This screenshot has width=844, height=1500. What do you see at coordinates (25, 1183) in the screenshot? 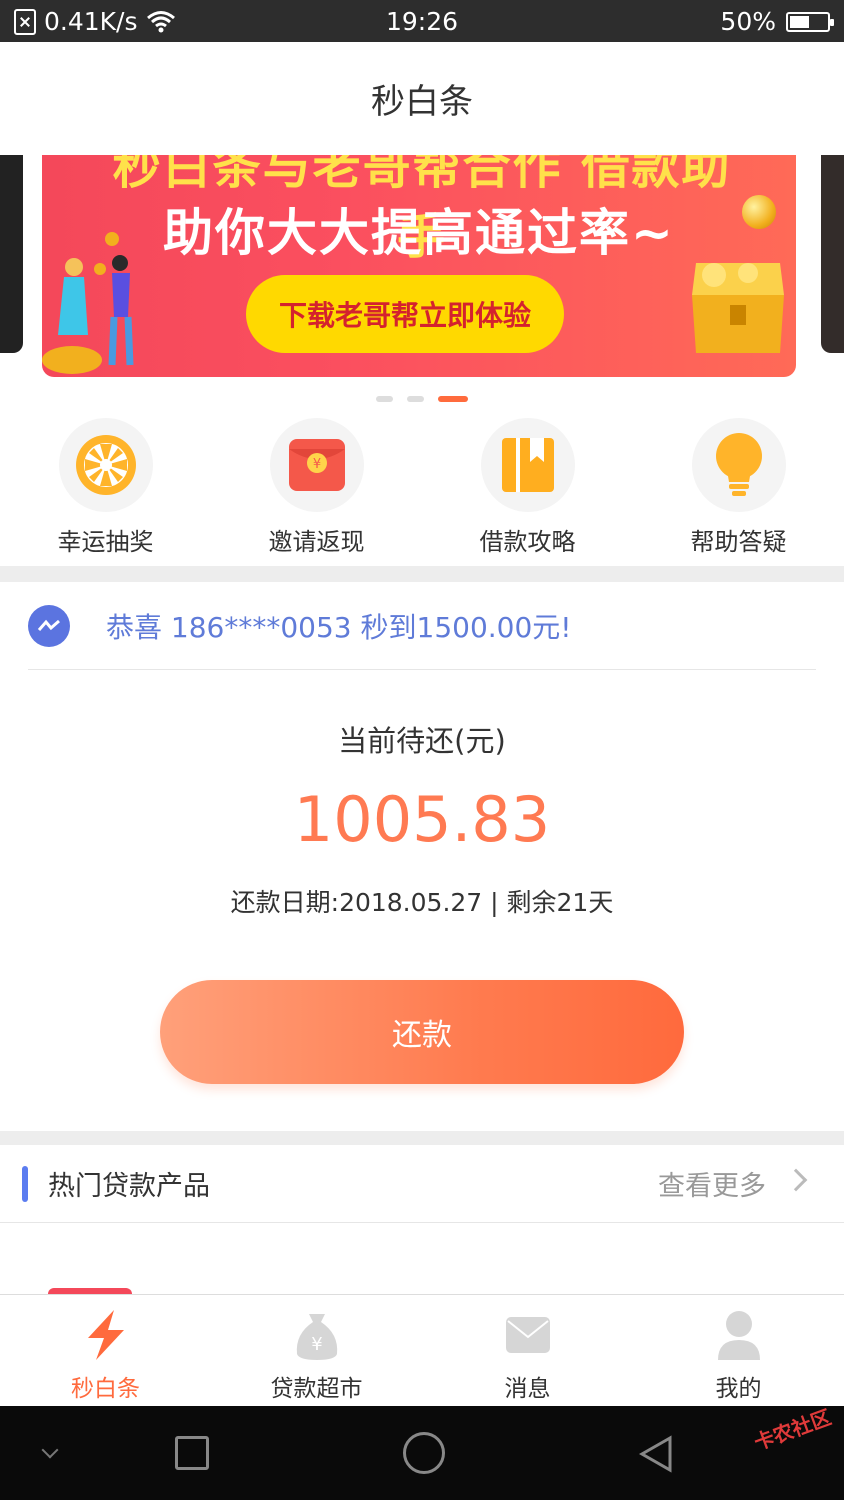
I see `section-accent-bar` at bounding box center [25, 1183].